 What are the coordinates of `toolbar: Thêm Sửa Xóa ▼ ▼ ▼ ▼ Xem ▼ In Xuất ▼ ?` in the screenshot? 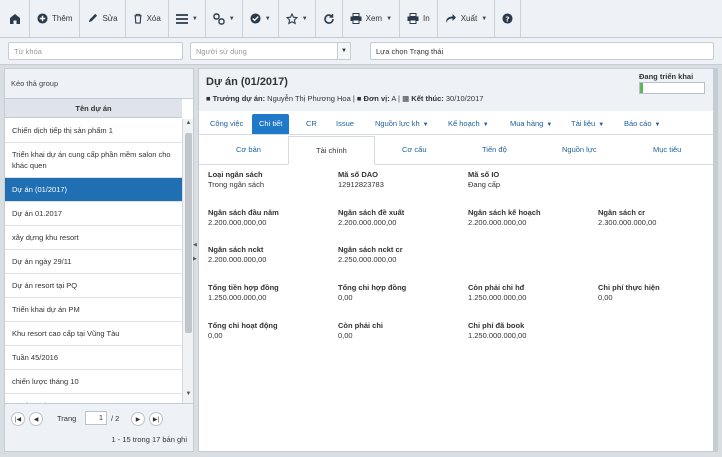 It's located at (361, 19).